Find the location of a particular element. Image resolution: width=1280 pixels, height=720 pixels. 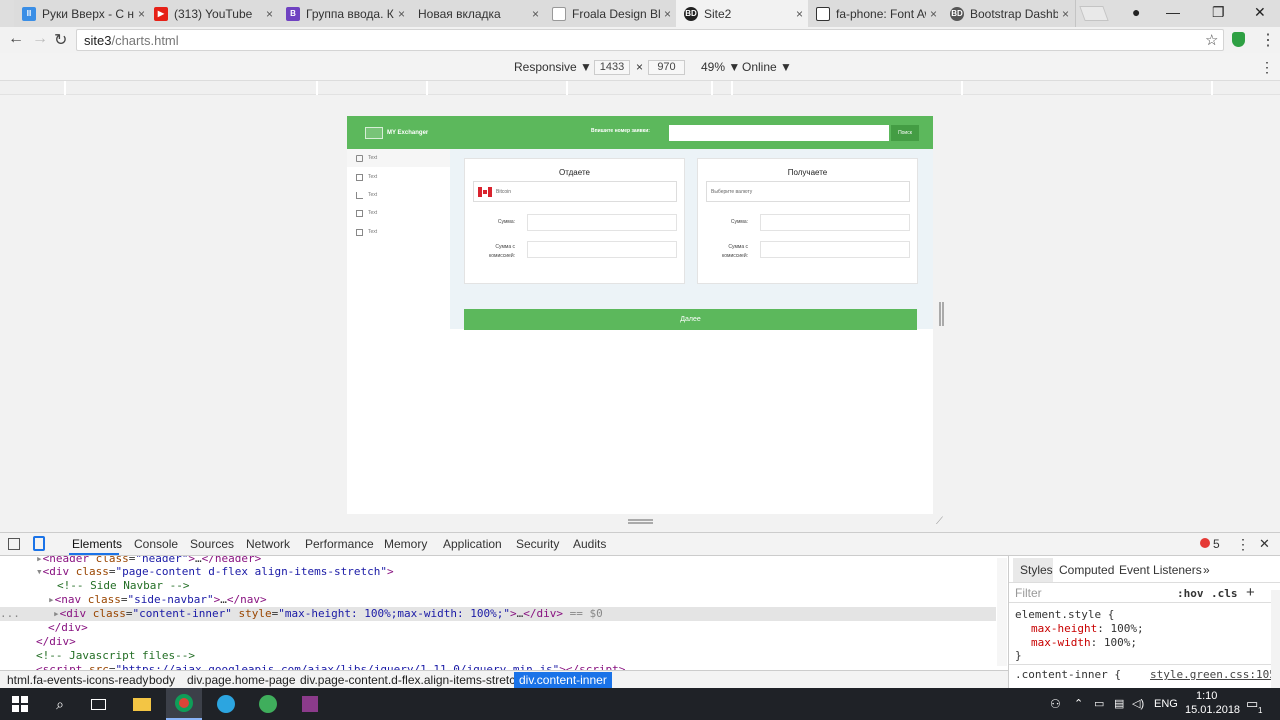

maximize-icon: ❐ is located at coordinates (1218, 12).